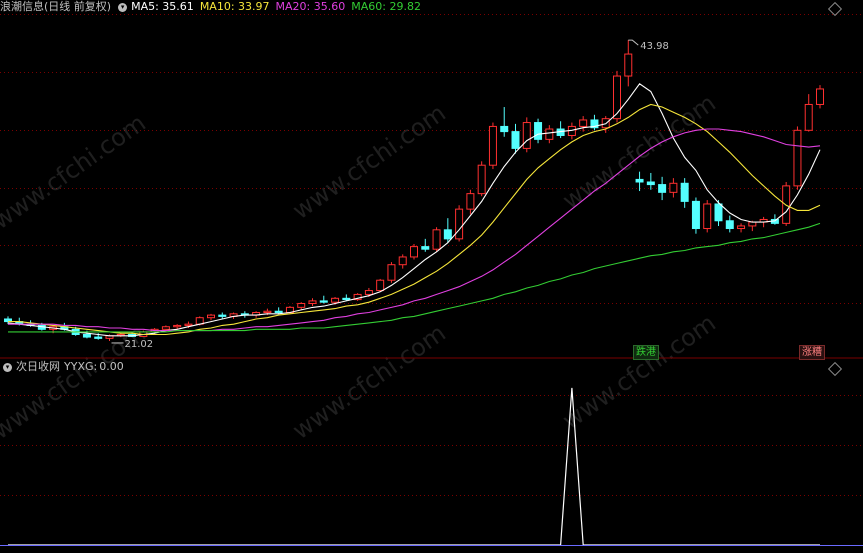  Describe the element at coordinates (234, 6) in the screenshot. I see `ma-legend-item-ma10: MA10: 33.97` at that location.